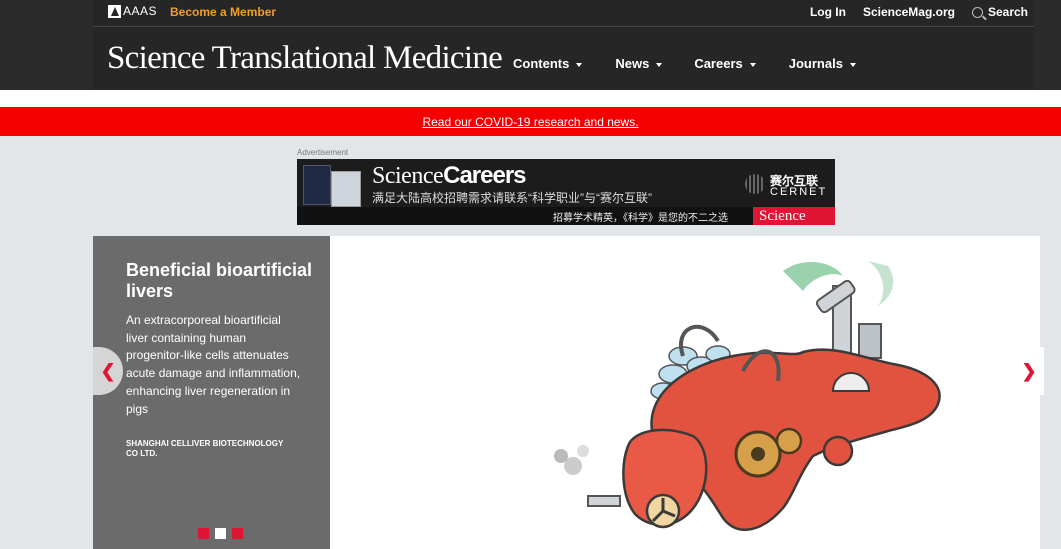 This screenshot has height=549, width=1061. I want to click on nav-contents-label: Contents, so click(541, 63).